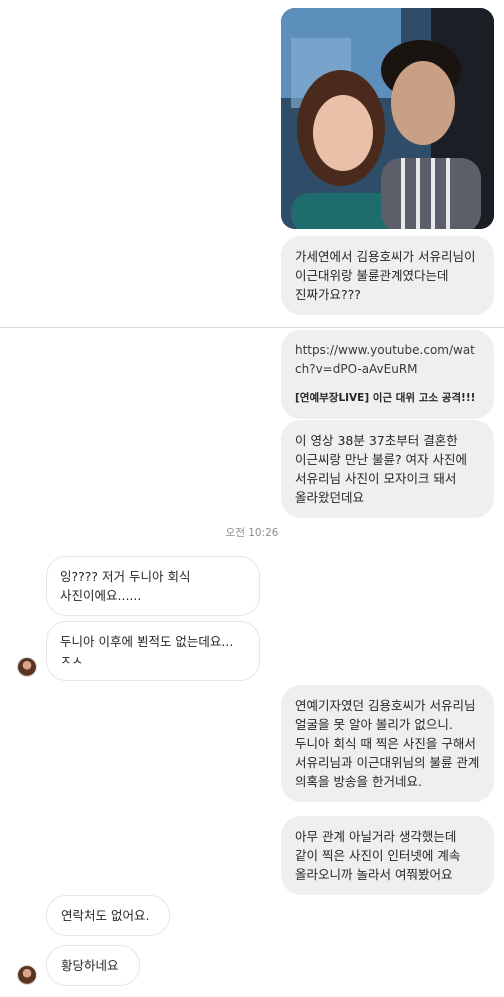 The width and height of the screenshot is (504, 997). Describe the element at coordinates (385, 398) in the screenshot. I see `link-title: [연예부장LIVE] 이근 대위 고소 공격!!!` at that location.